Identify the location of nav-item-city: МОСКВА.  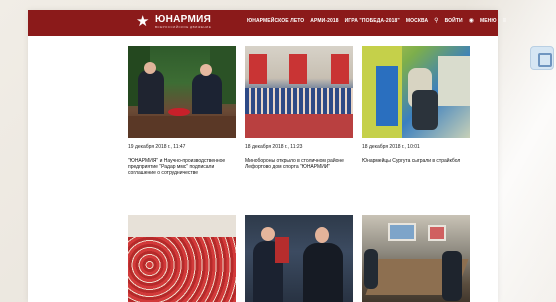
(417, 21).